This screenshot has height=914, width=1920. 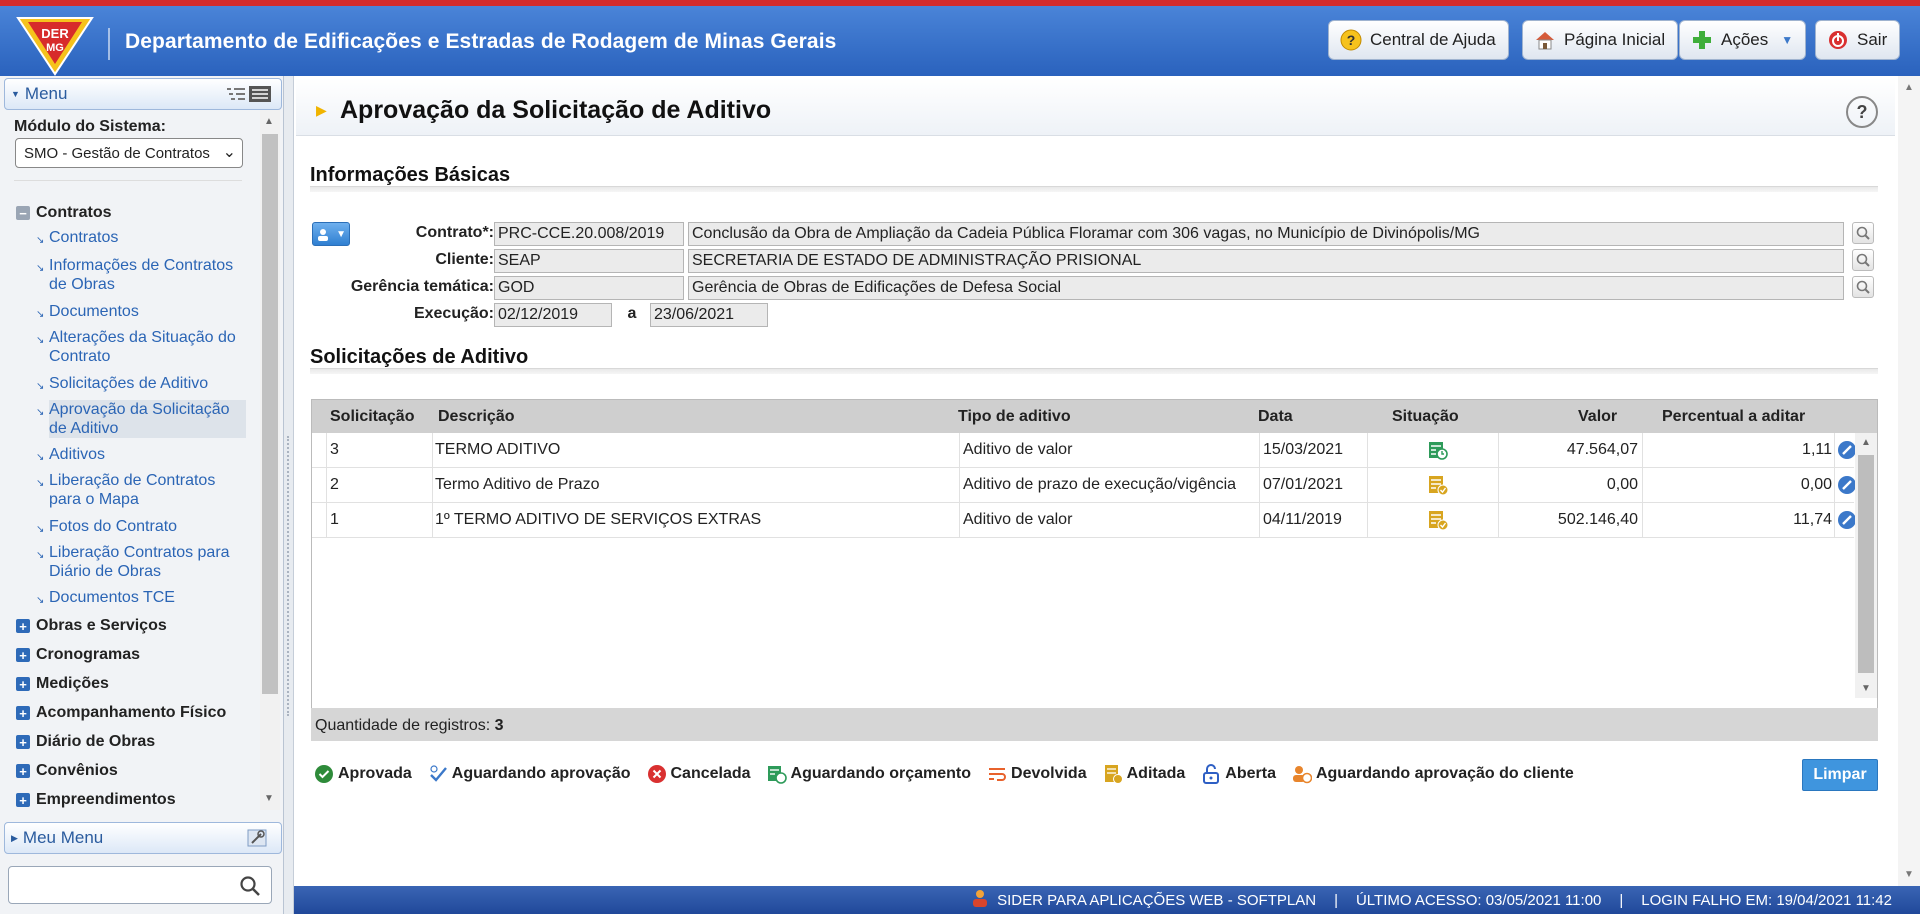 I want to click on management-search-icon, so click(x=1863, y=287).